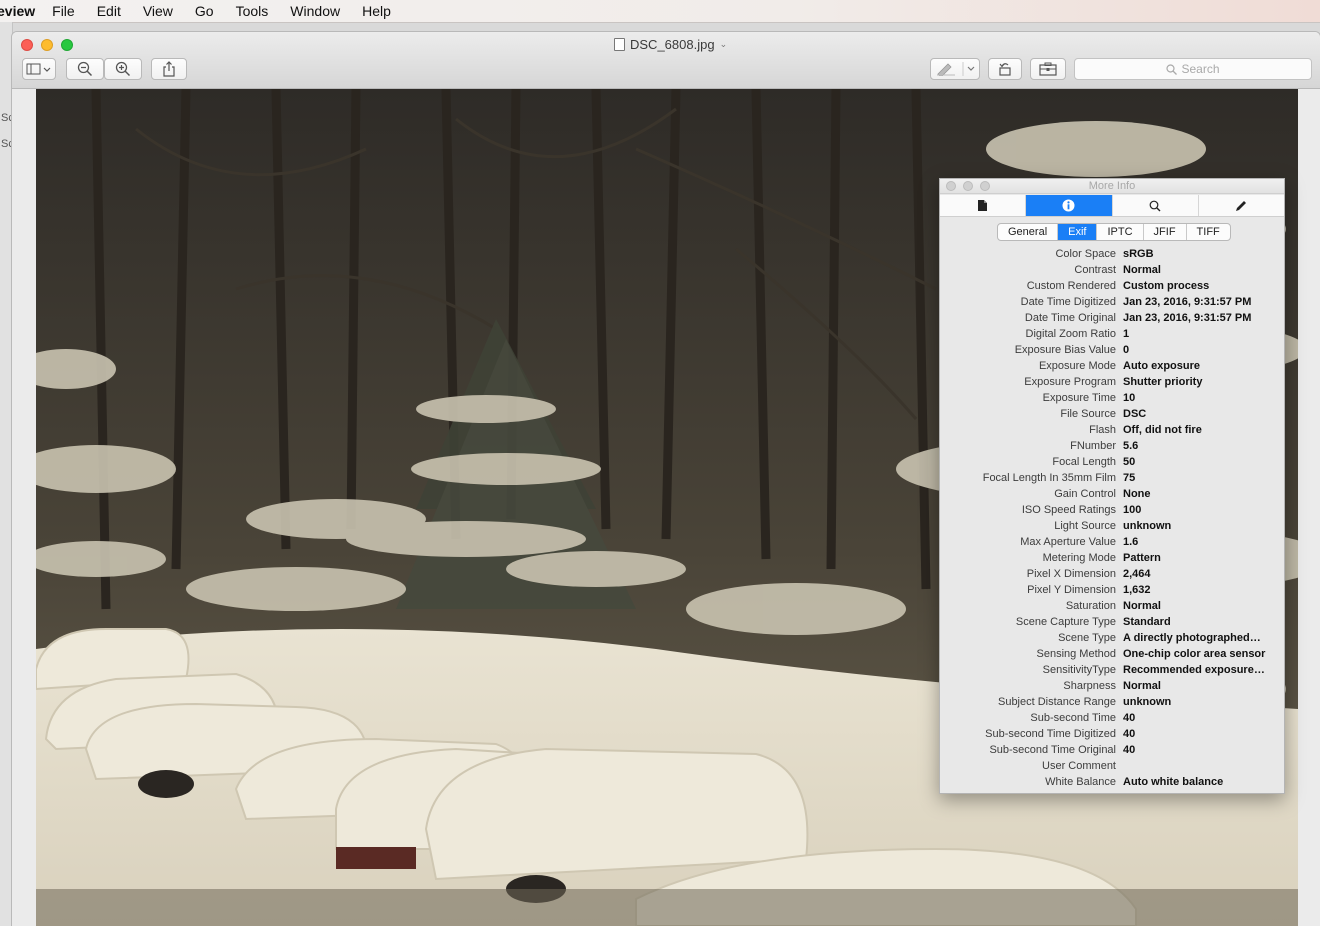 The width and height of the screenshot is (1320, 926). Describe the element at coordinates (1201, 414) in the screenshot. I see `exif-value: DSC` at that location.